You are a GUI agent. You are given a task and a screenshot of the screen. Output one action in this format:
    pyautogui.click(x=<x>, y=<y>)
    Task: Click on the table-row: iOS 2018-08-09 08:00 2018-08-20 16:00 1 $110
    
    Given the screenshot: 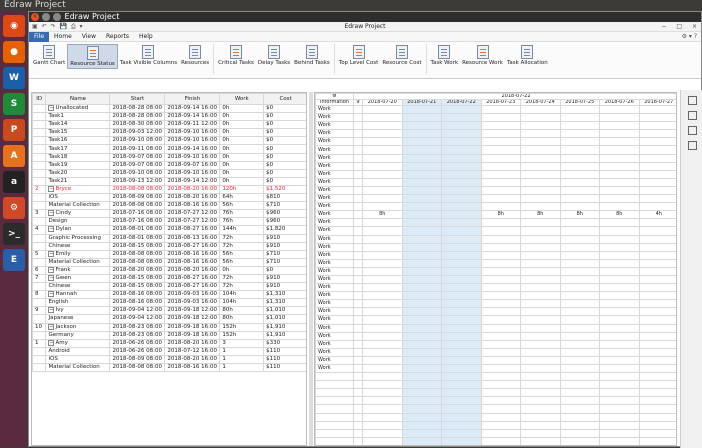 What is the action you would take?
    pyautogui.click(x=169, y=359)
    